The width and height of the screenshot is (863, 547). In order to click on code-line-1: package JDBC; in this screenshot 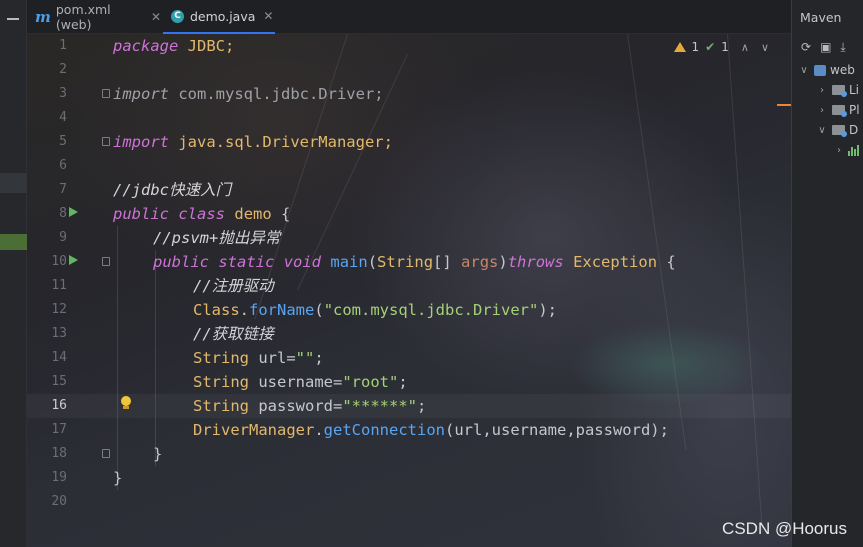, I will do `click(174, 46)`.